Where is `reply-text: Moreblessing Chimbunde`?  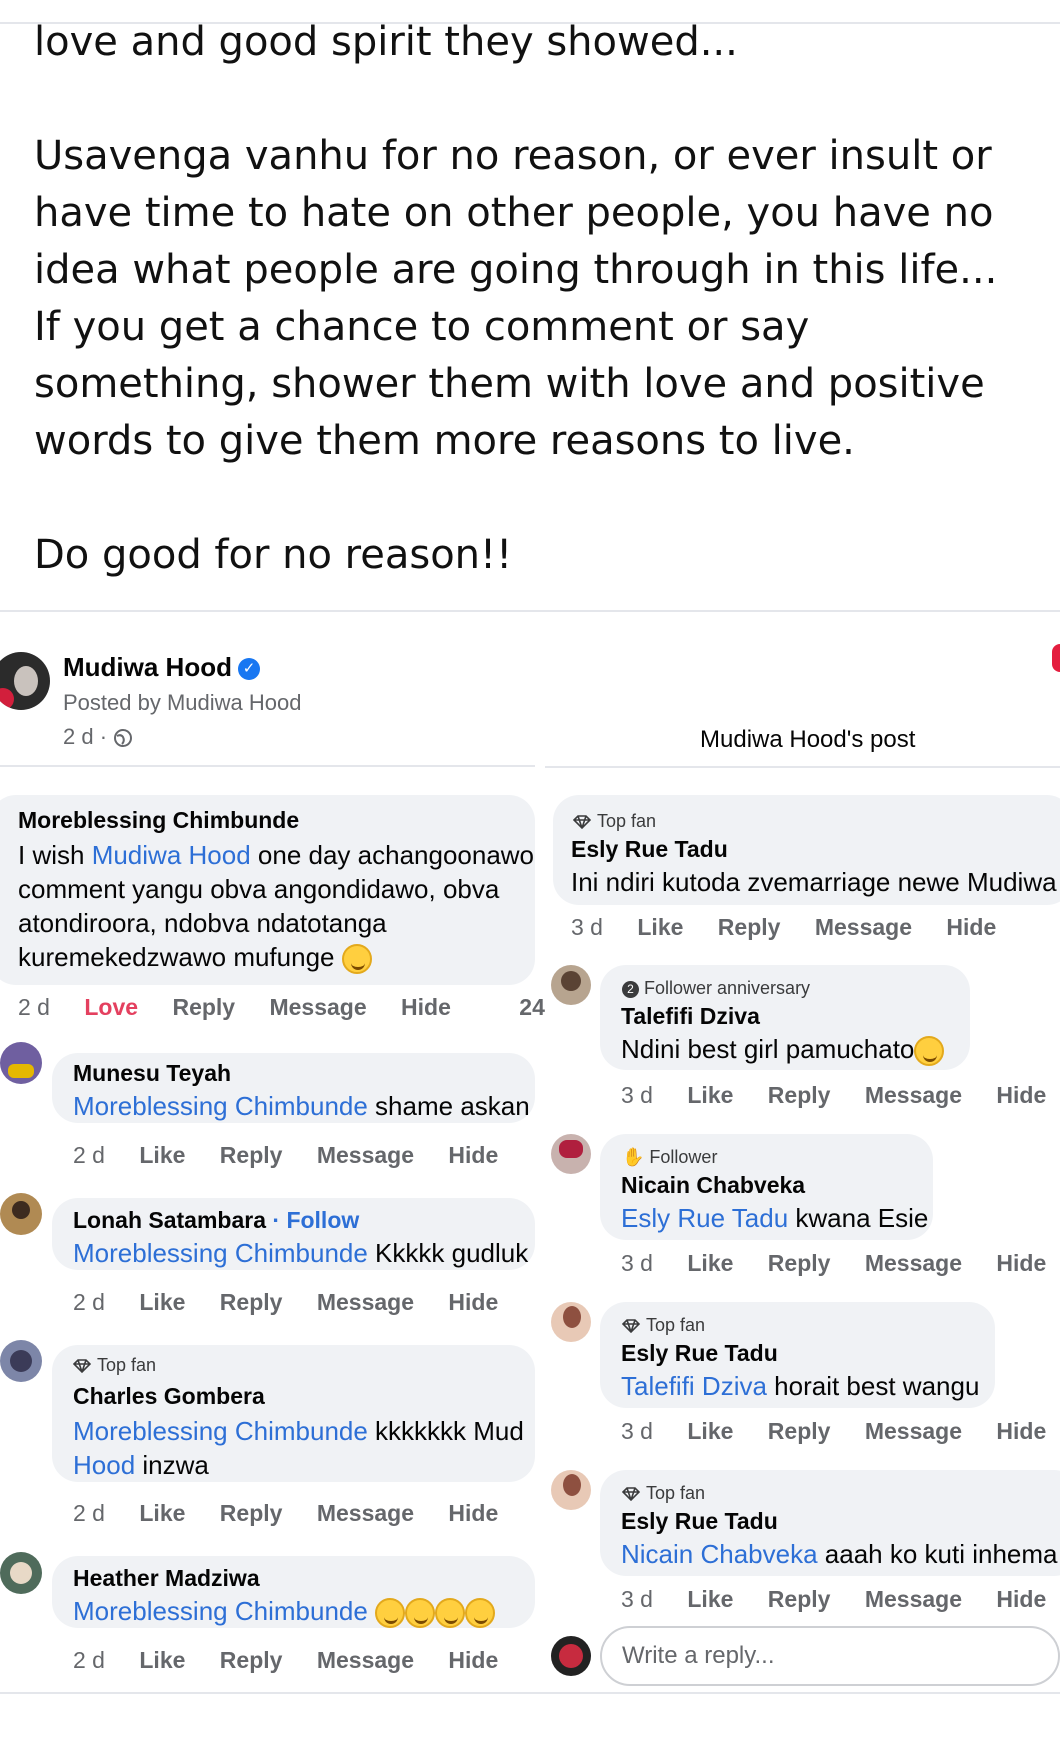 reply-text: Moreblessing Chimbunde is located at coordinates (304, 1611).